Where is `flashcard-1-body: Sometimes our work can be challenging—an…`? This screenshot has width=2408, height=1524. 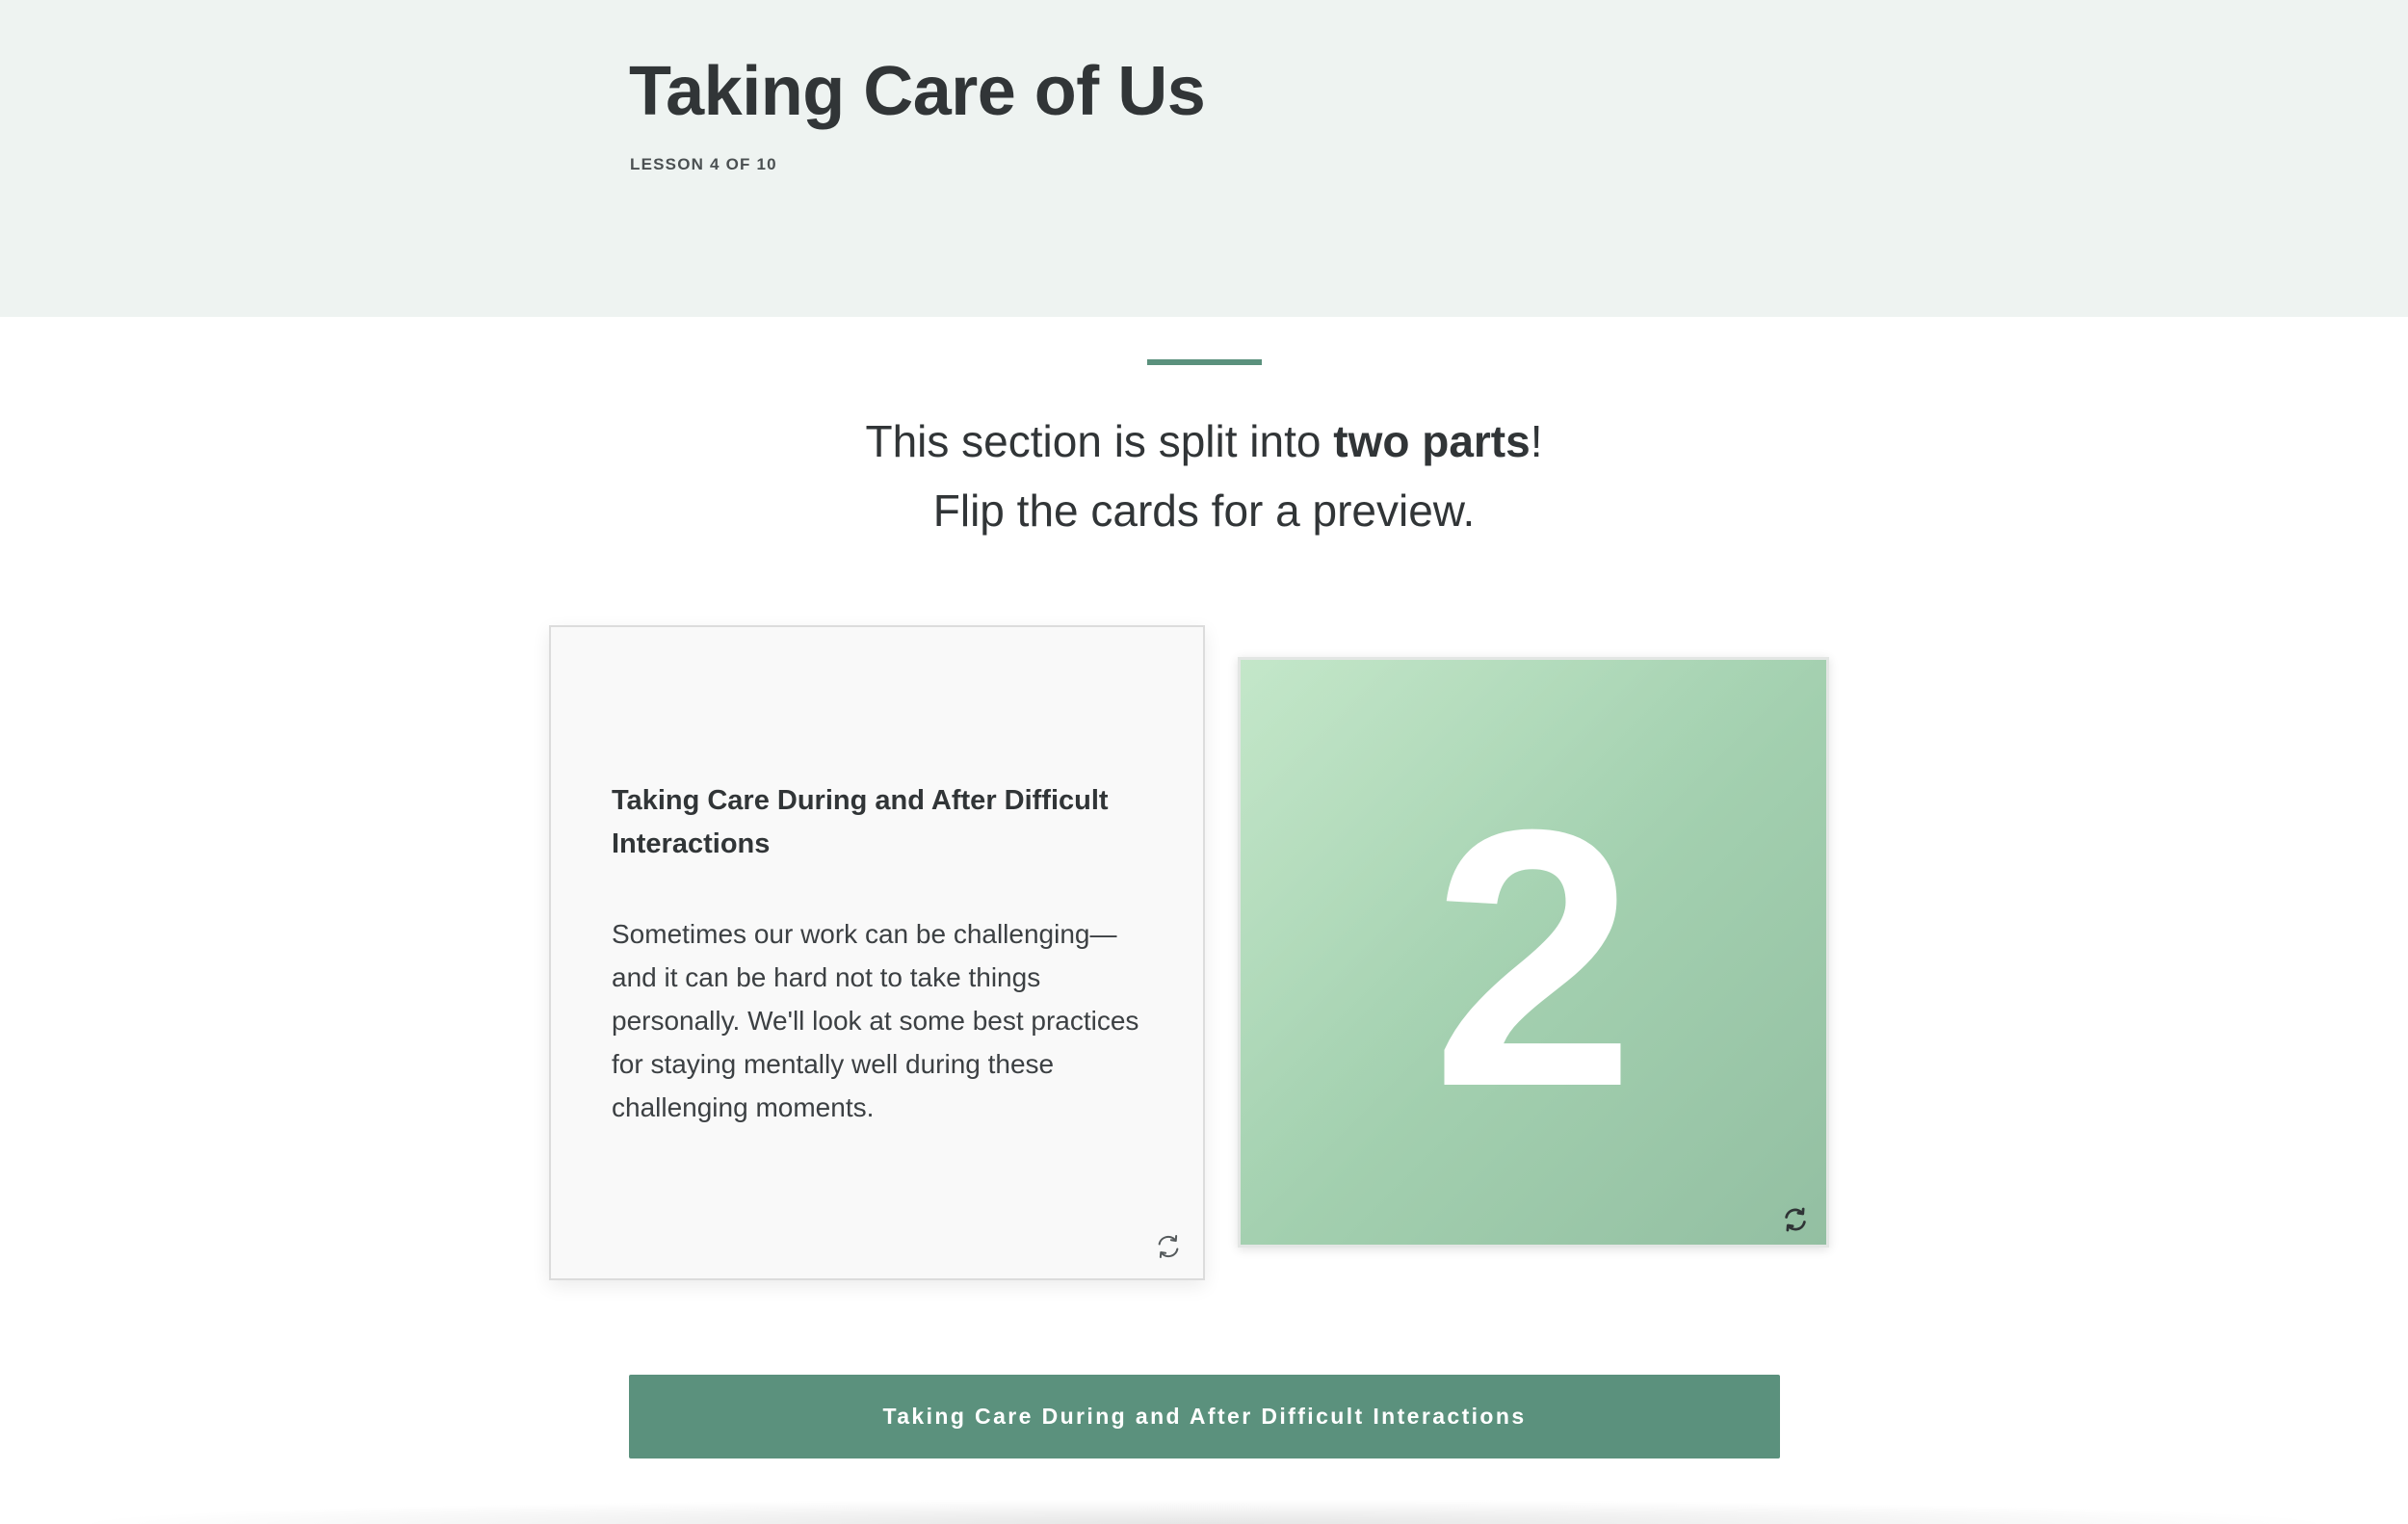 flashcard-1-body: Sometimes our work can be challenging—an… is located at coordinates (875, 1021).